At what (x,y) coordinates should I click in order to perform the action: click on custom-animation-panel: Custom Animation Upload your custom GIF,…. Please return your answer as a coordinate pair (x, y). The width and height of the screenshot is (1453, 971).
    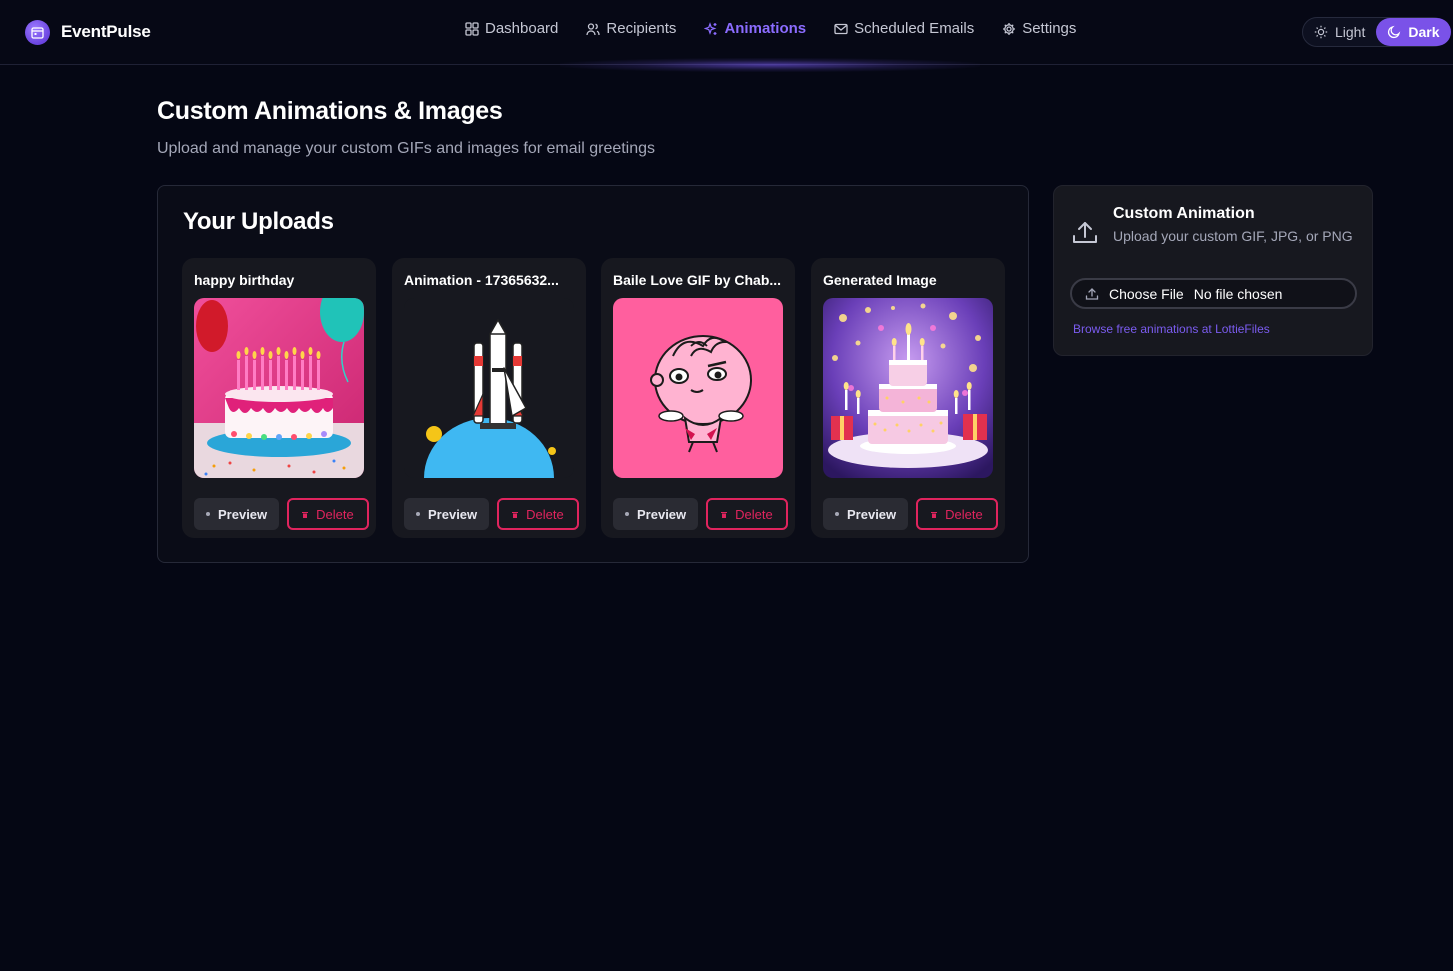
    Looking at the image, I should click on (1213, 270).